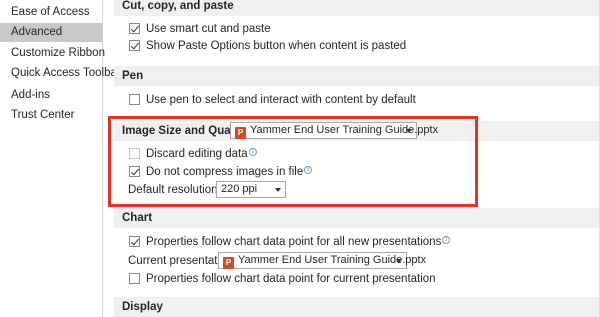  What do you see at coordinates (52, 53) in the screenshot?
I see `sidebar-item-customize-ribbon: Customize Ribbon` at bounding box center [52, 53].